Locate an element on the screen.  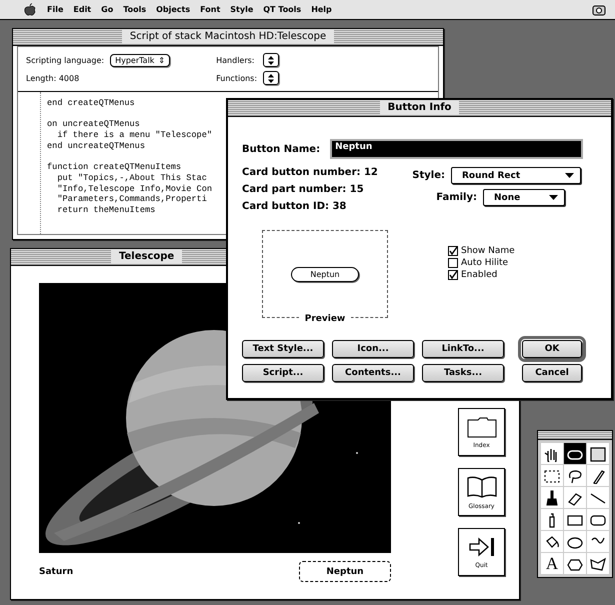
menu-item: Edit is located at coordinates (82, 9).